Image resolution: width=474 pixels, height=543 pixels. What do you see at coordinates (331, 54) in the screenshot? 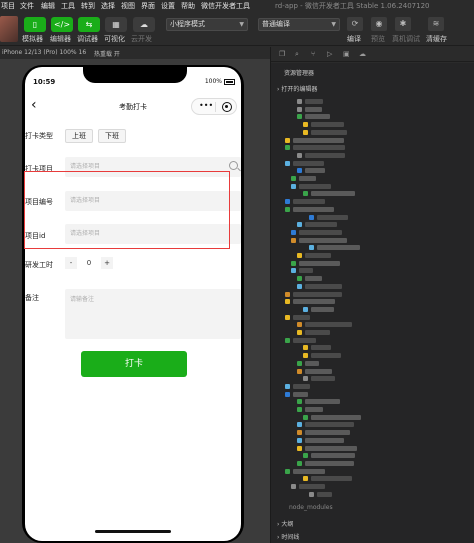
I see `debug-icon: ▷` at bounding box center [331, 54].